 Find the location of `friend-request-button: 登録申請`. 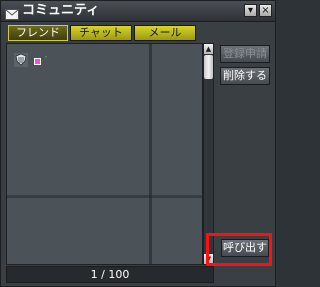

friend-request-button: 登録申請 is located at coordinates (245, 54).